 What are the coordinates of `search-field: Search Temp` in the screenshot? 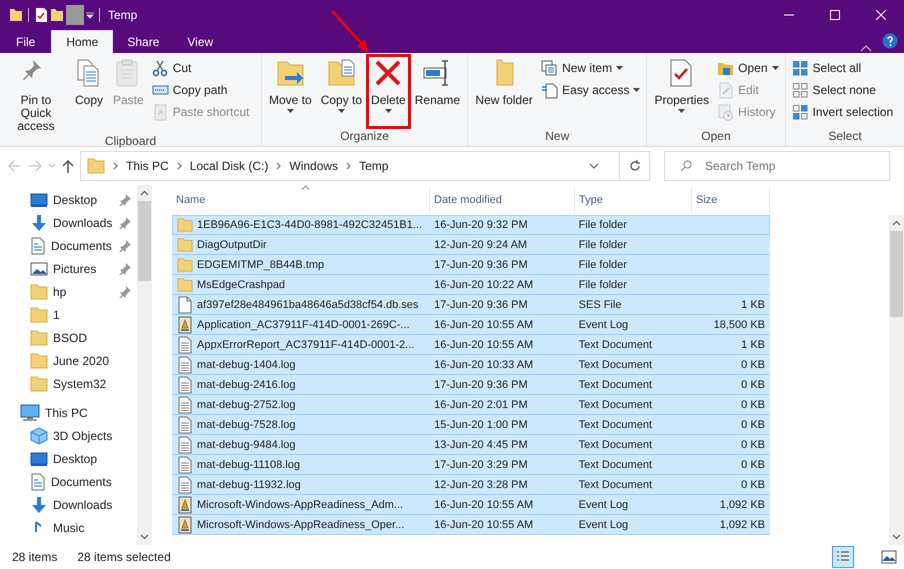 It's located at (777, 166).